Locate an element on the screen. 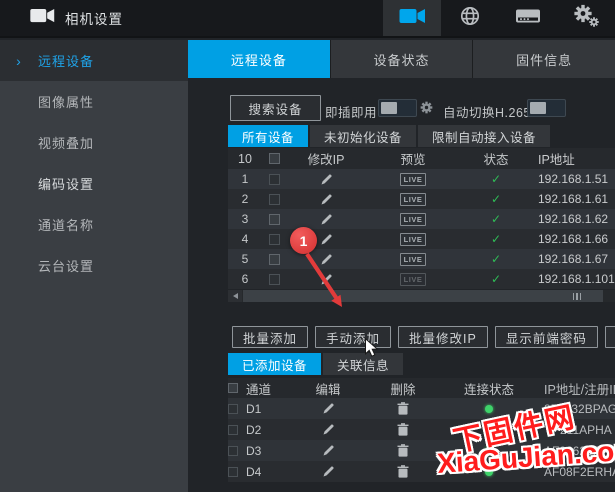 The image size is (615, 492). camera-icon is located at coordinates (412, 18).